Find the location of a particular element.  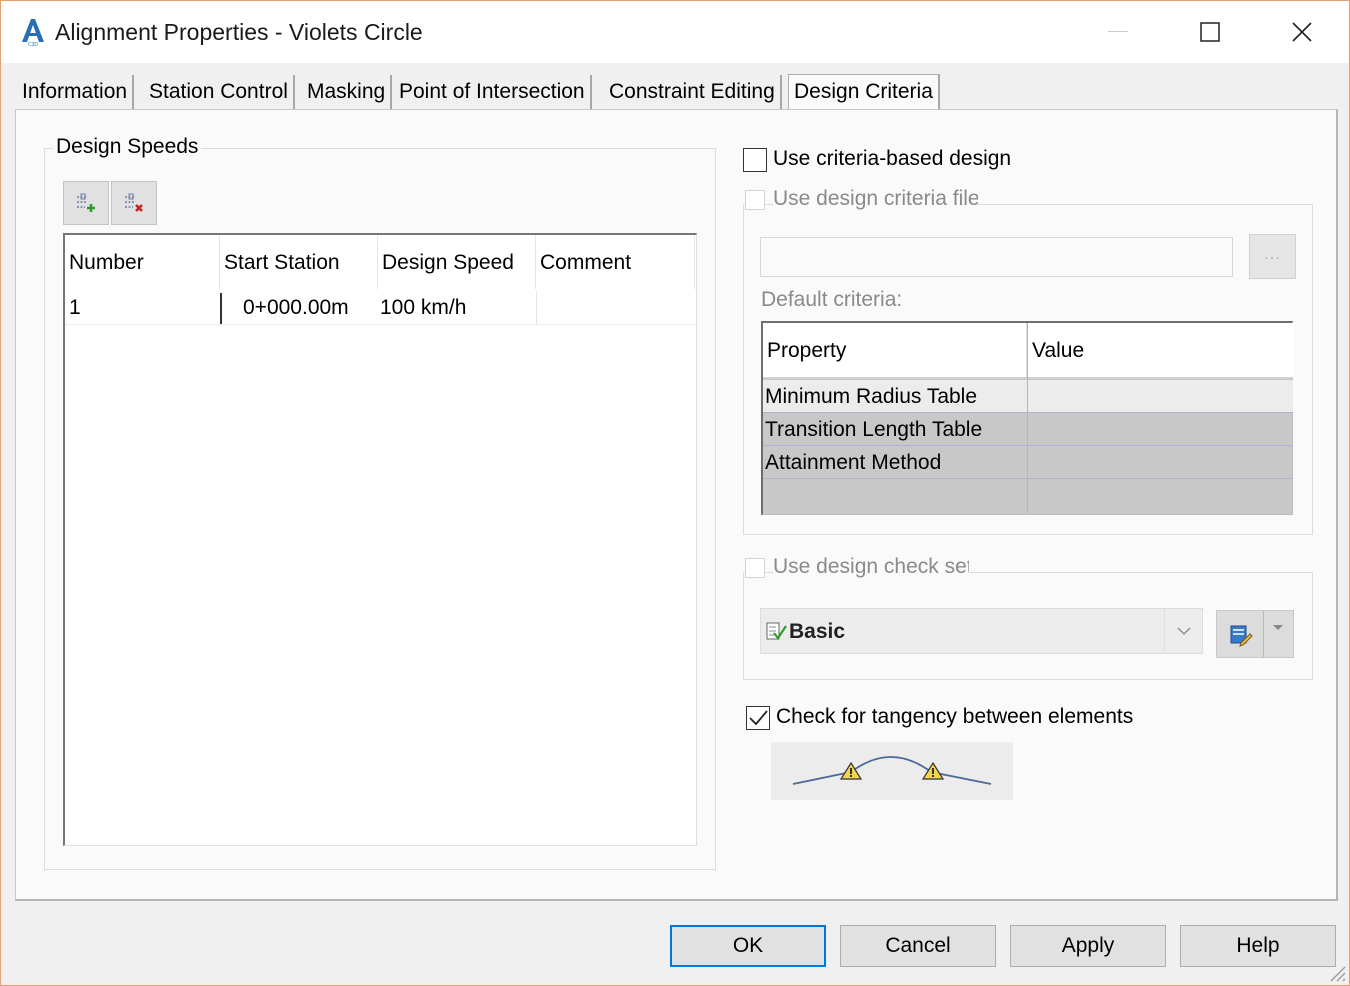

add-design-speed-button is located at coordinates (86, 203).